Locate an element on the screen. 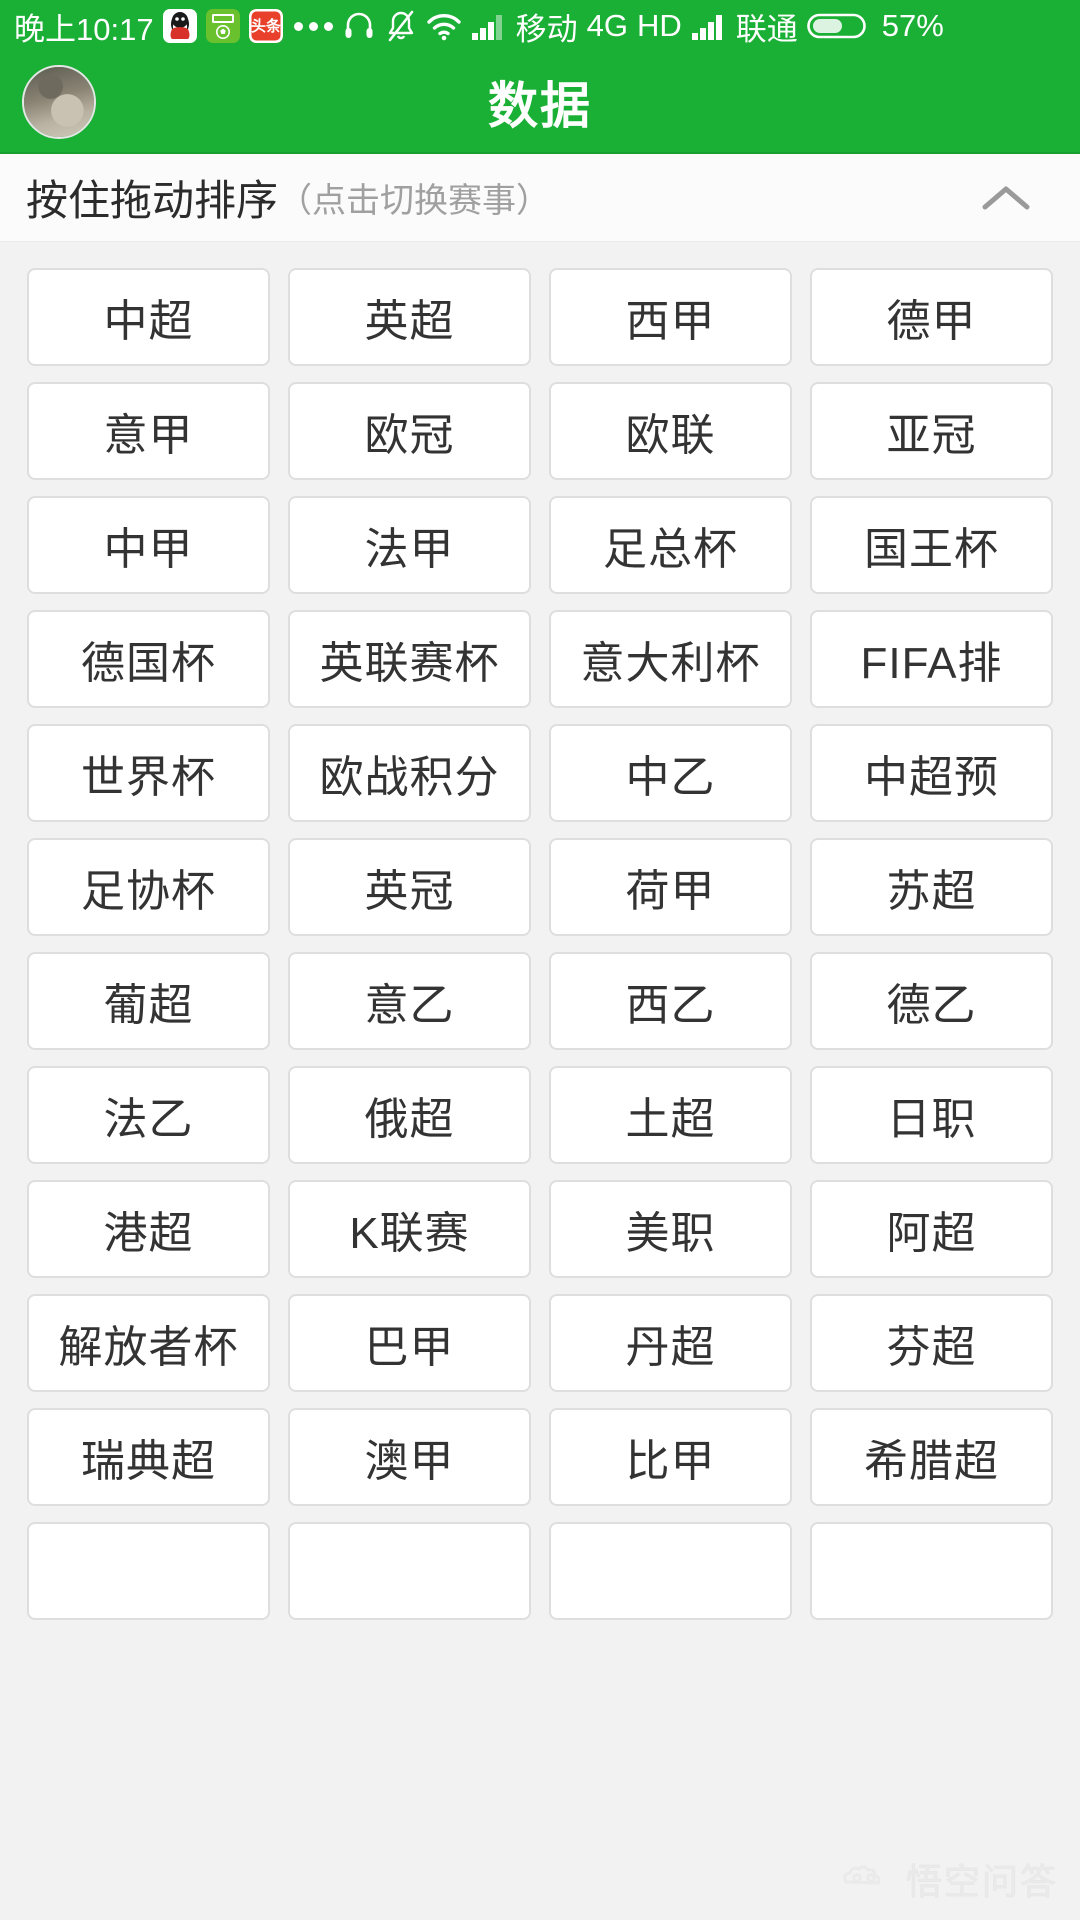  league-cell: 足总杯 is located at coordinates (670, 545).